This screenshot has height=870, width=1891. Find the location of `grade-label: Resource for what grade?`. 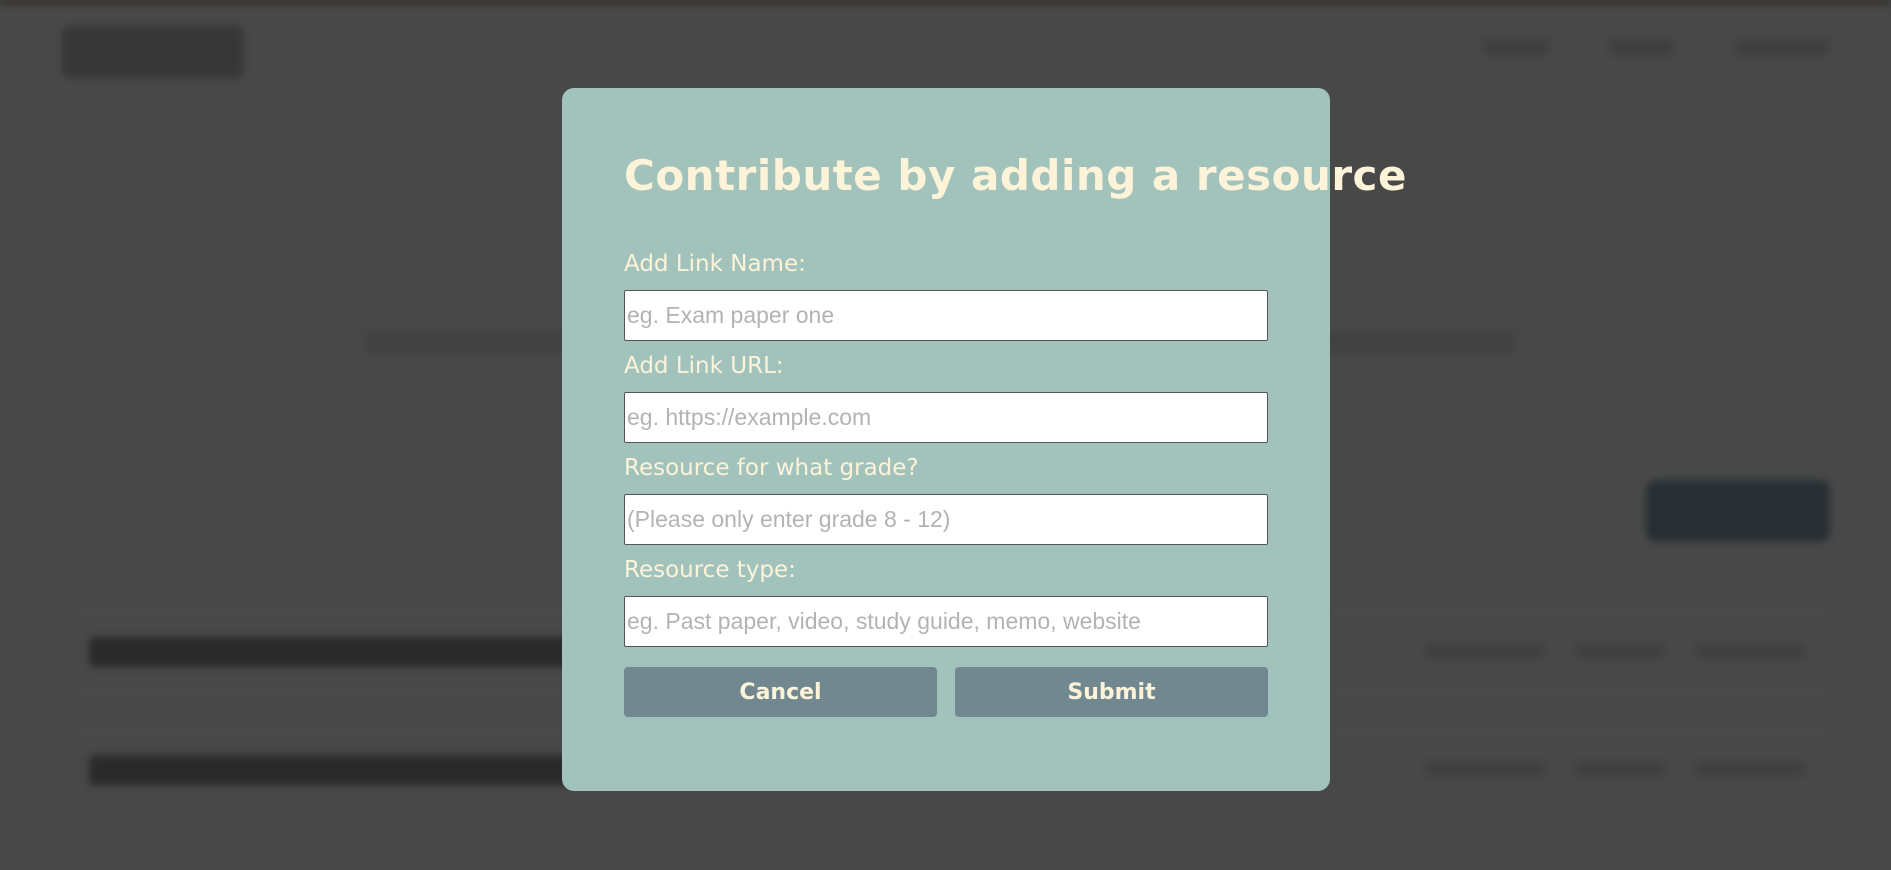

grade-label: Resource for what grade? is located at coordinates (771, 468).